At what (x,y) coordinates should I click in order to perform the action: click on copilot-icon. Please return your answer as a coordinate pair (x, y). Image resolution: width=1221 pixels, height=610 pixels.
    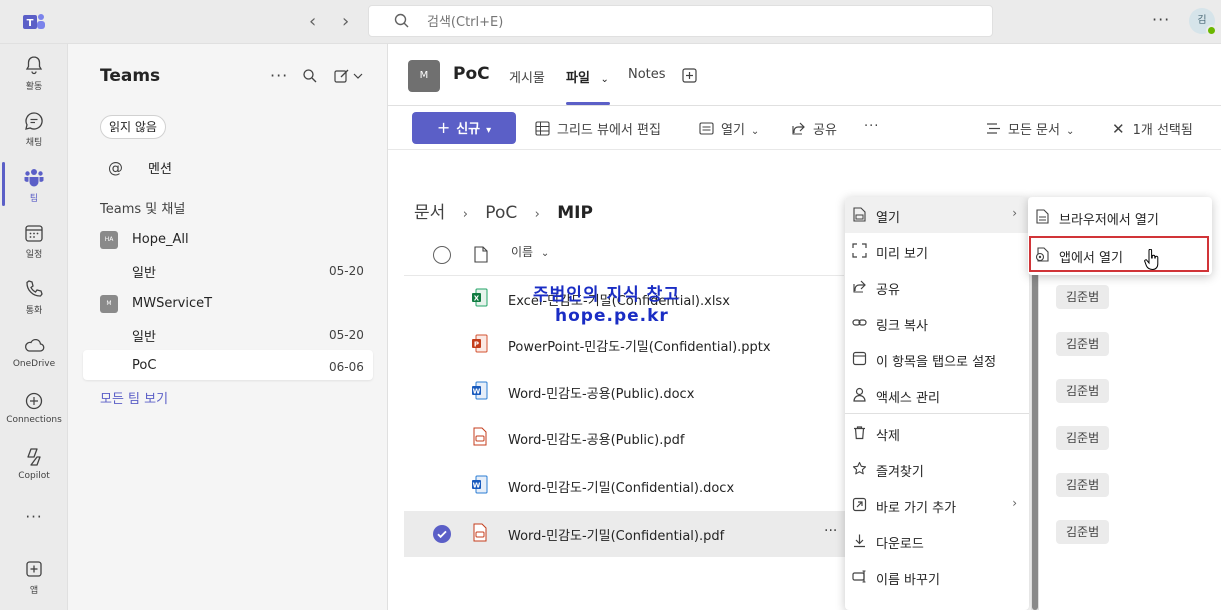
    Looking at the image, I should click on (34, 457).